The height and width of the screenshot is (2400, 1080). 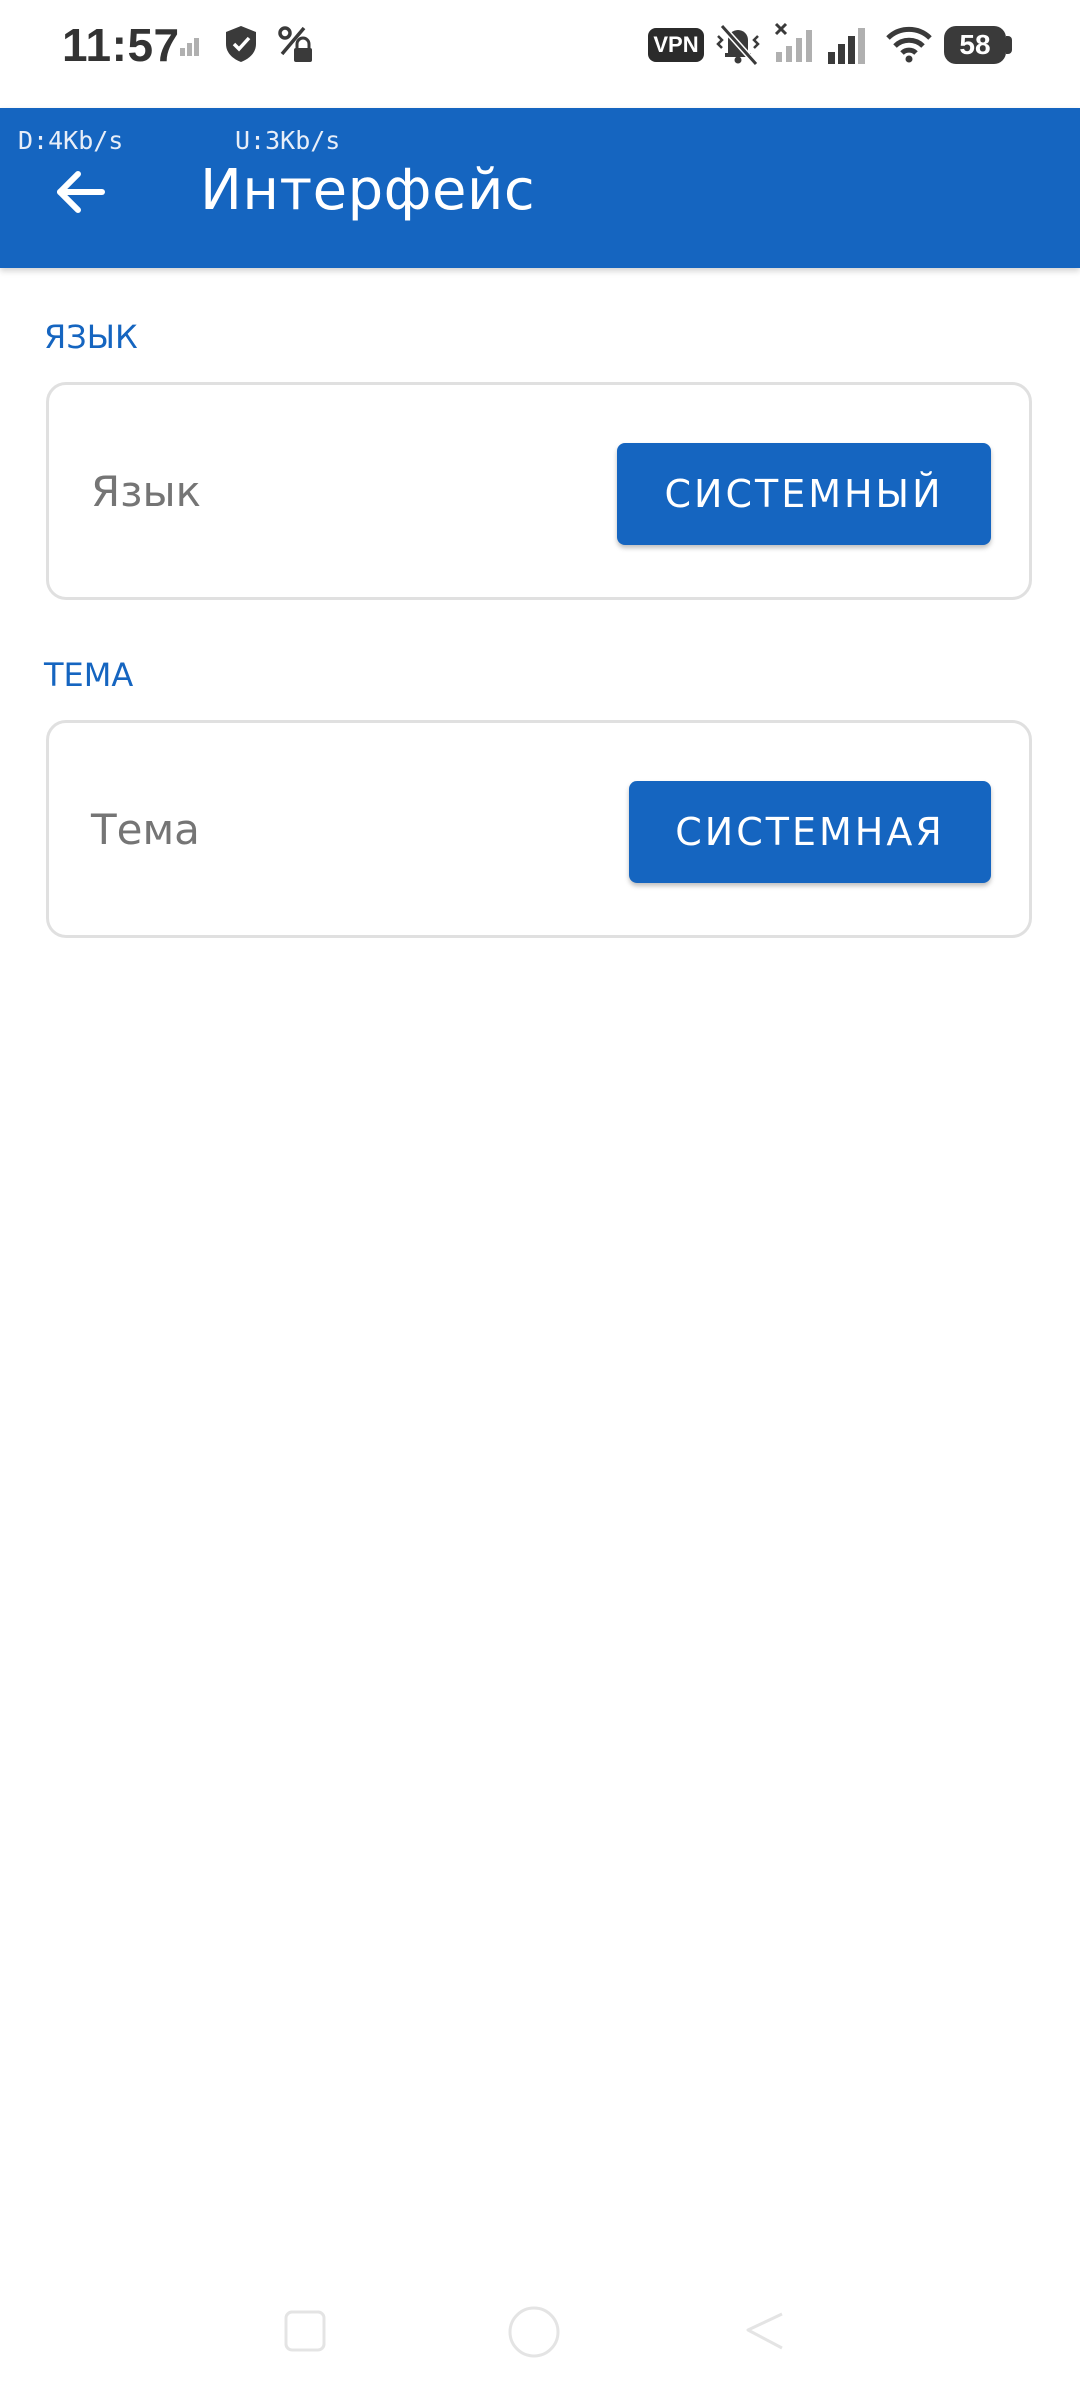 I want to click on app-bar: D:4Kb/s U:3Kb/s Интерфейс, so click(x=540, y=188).